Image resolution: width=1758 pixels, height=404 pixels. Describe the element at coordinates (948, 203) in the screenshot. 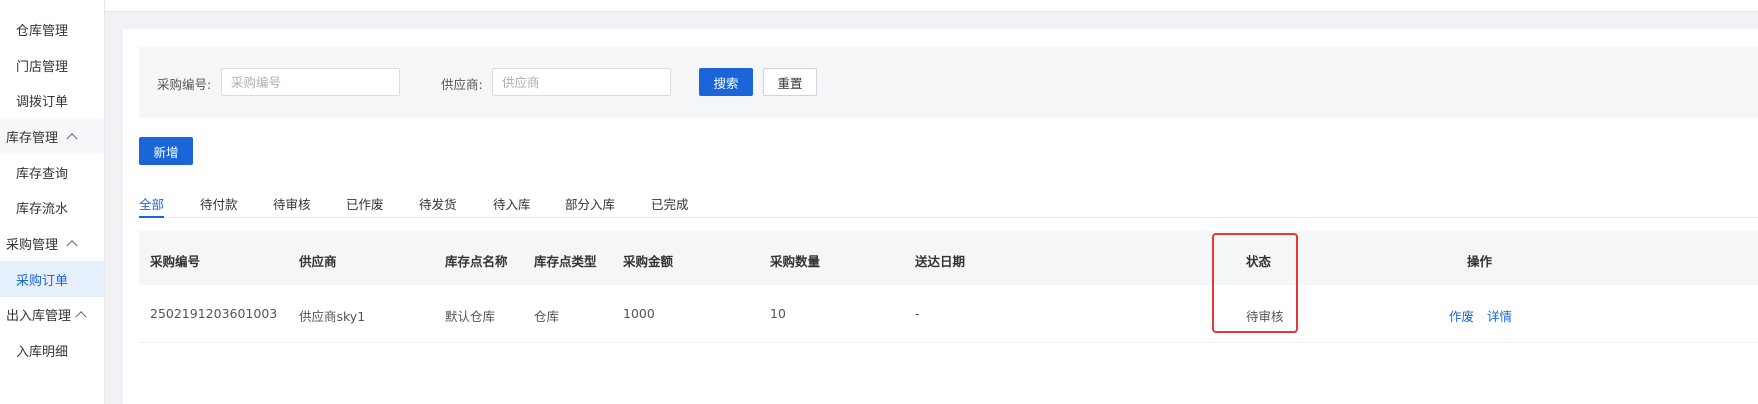

I see `status-tabs: 全部 待付款 待审核 已作废 待发货 待入库 部分入库 已完成` at that location.